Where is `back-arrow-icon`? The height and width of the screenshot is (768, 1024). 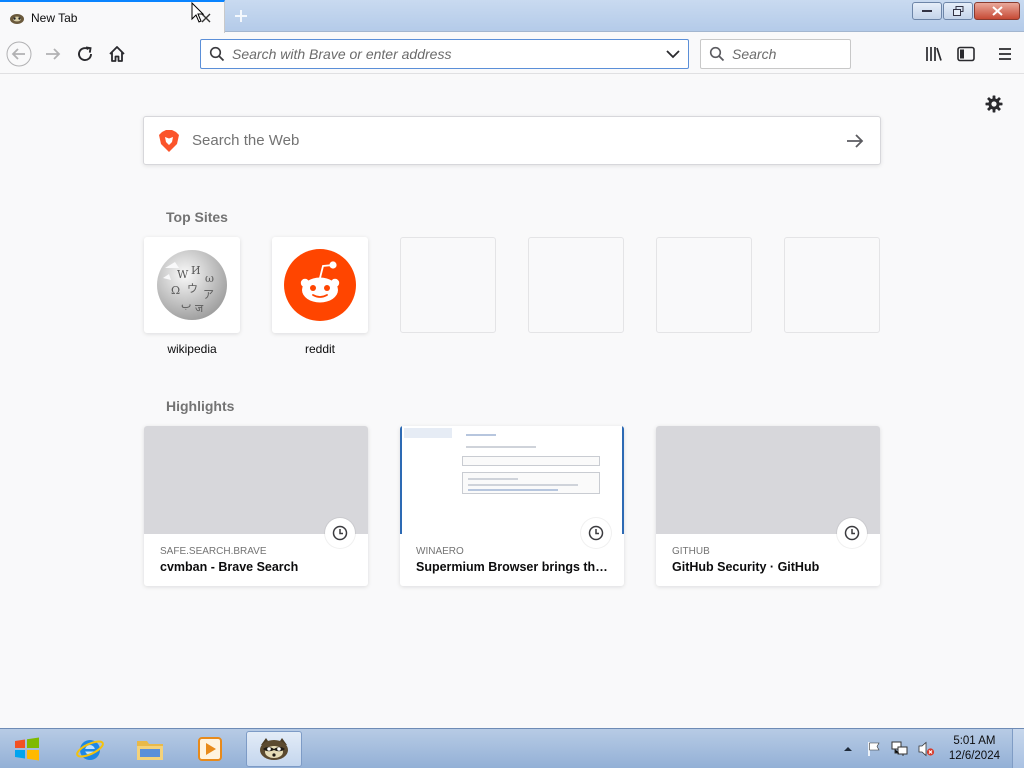 back-arrow-icon is located at coordinates (19, 54).